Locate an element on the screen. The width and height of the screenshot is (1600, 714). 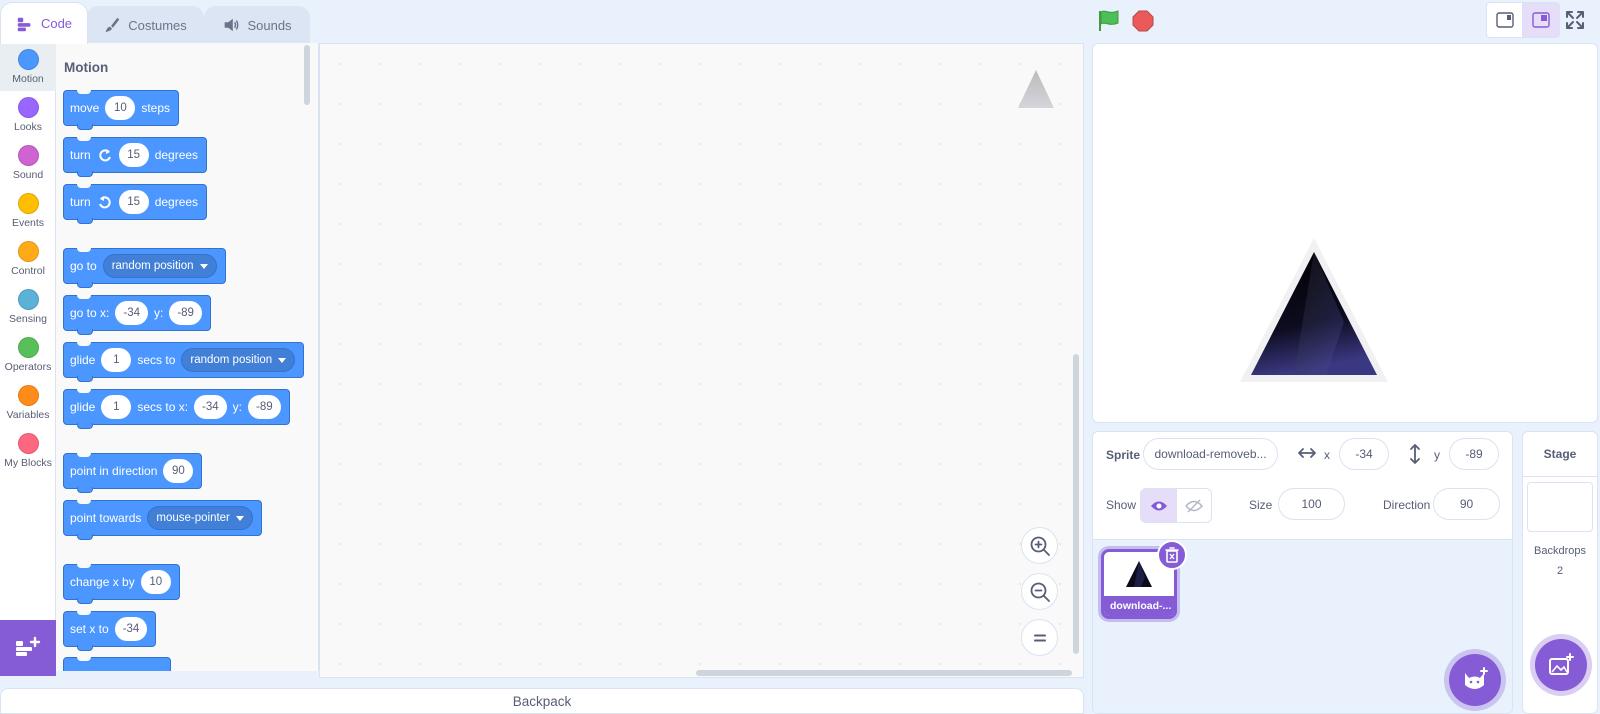
block-text: steps is located at coordinates (156, 108).